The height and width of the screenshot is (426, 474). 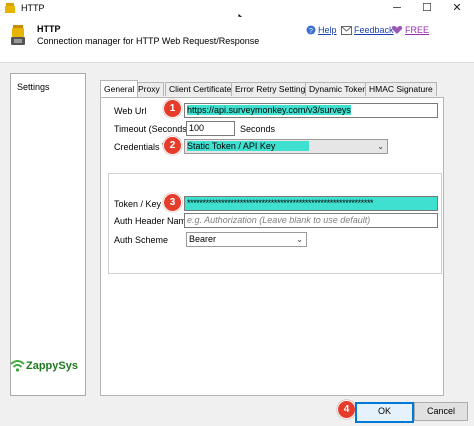 What do you see at coordinates (200, 89) in the screenshot?
I see `tab-client-certificate: Client Certificate` at bounding box center [200, 89].